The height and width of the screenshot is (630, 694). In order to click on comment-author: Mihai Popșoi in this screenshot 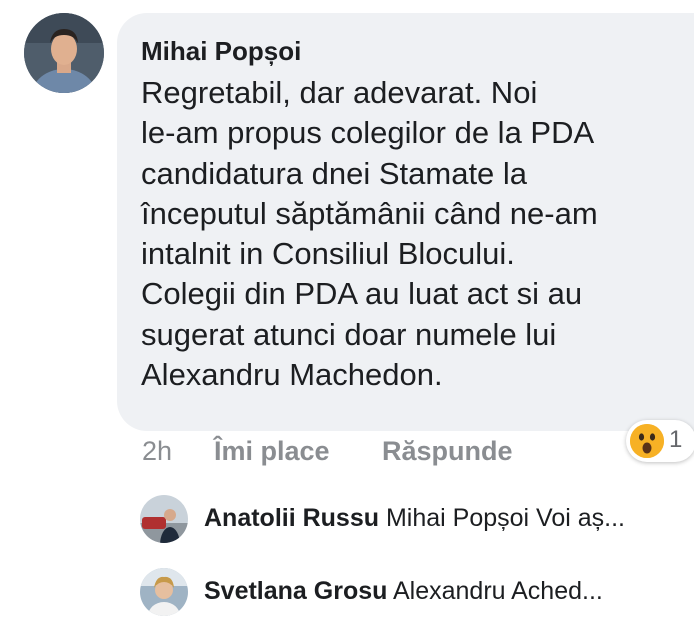, I will do `click(417, 51)`.